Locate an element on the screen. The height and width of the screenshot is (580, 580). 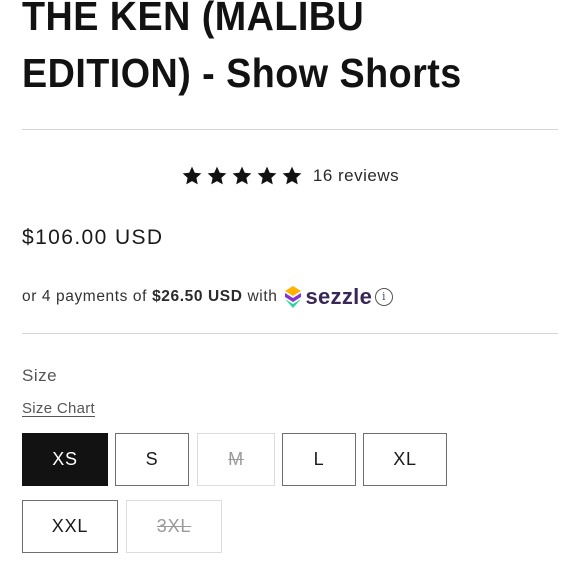
rating-summary: 16 reviews is located at coordinates (290, 176).